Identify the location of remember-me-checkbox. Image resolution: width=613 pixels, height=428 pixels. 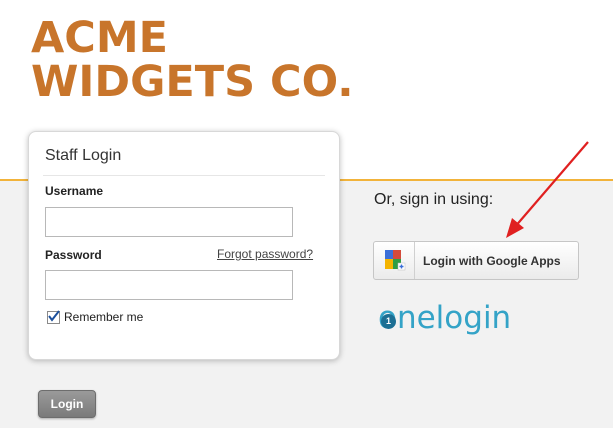
(53, 316).